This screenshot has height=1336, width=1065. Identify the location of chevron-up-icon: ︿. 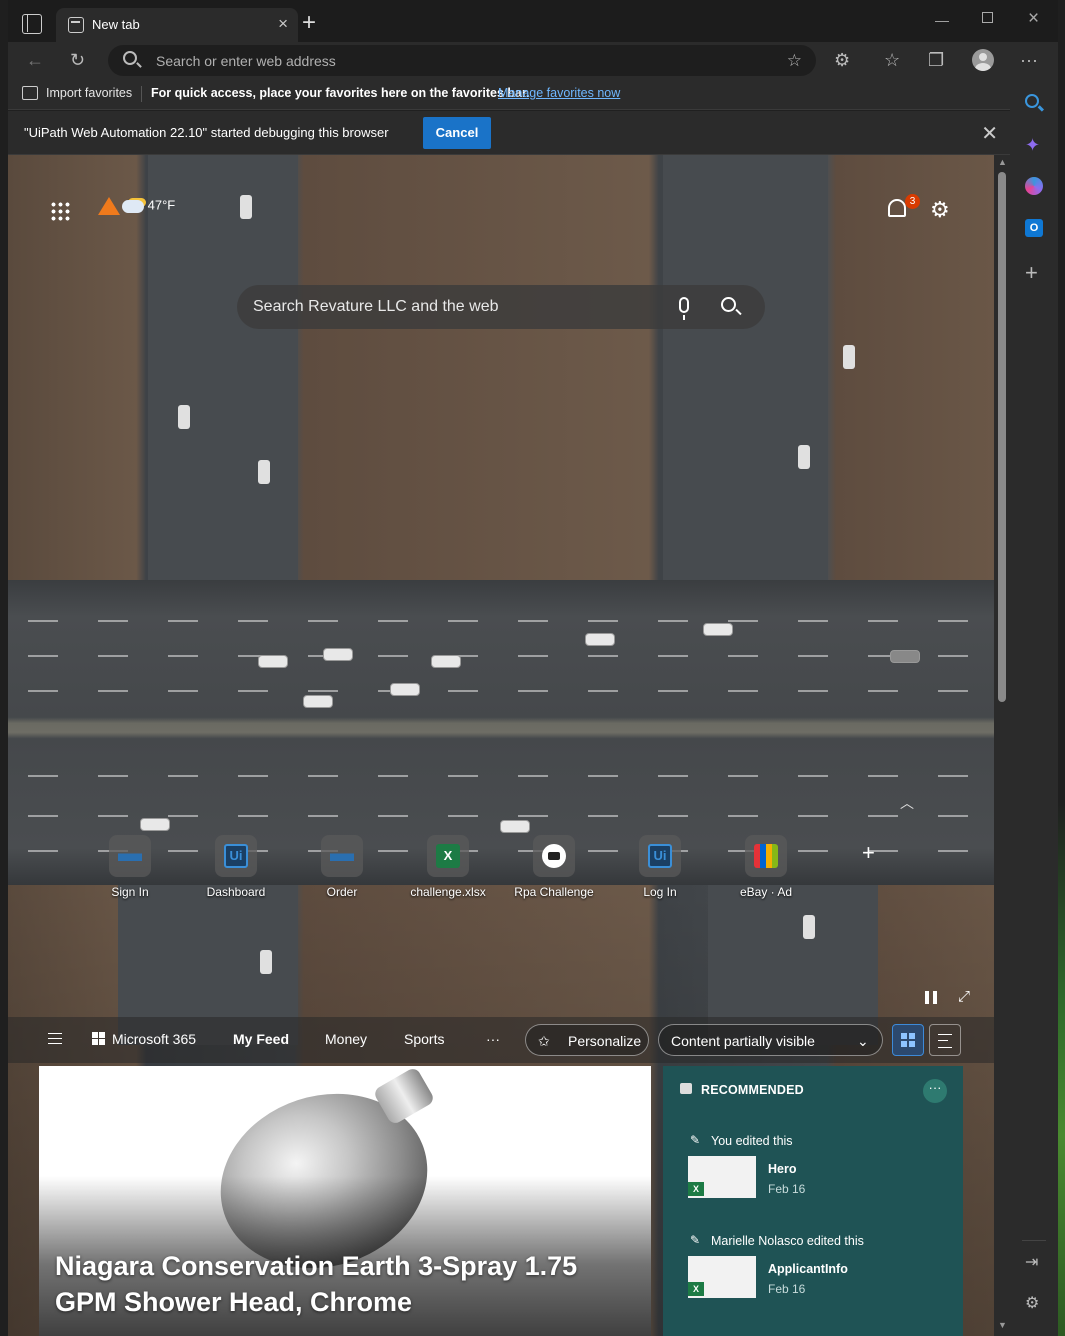
(907, 803).